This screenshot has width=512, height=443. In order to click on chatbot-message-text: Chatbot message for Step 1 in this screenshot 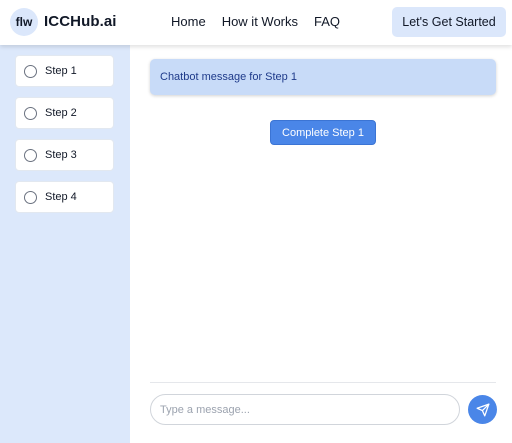, I will do `click(228, 77)`.